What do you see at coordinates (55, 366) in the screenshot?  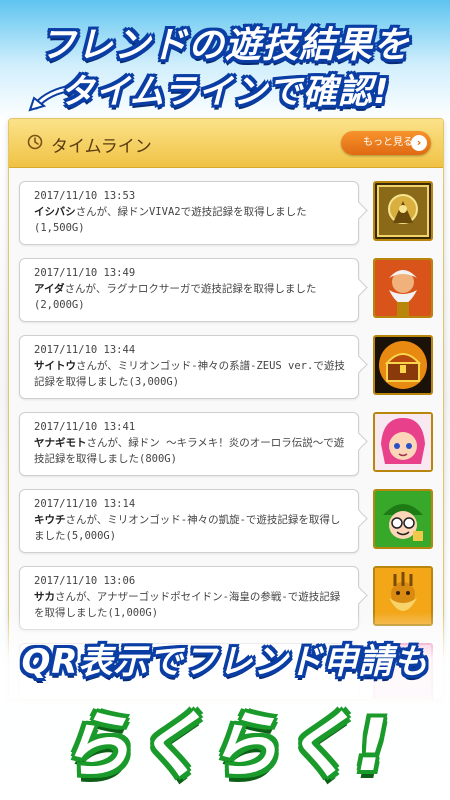 I see `friend-name: サイトウ` at bounding box center [55, 366].